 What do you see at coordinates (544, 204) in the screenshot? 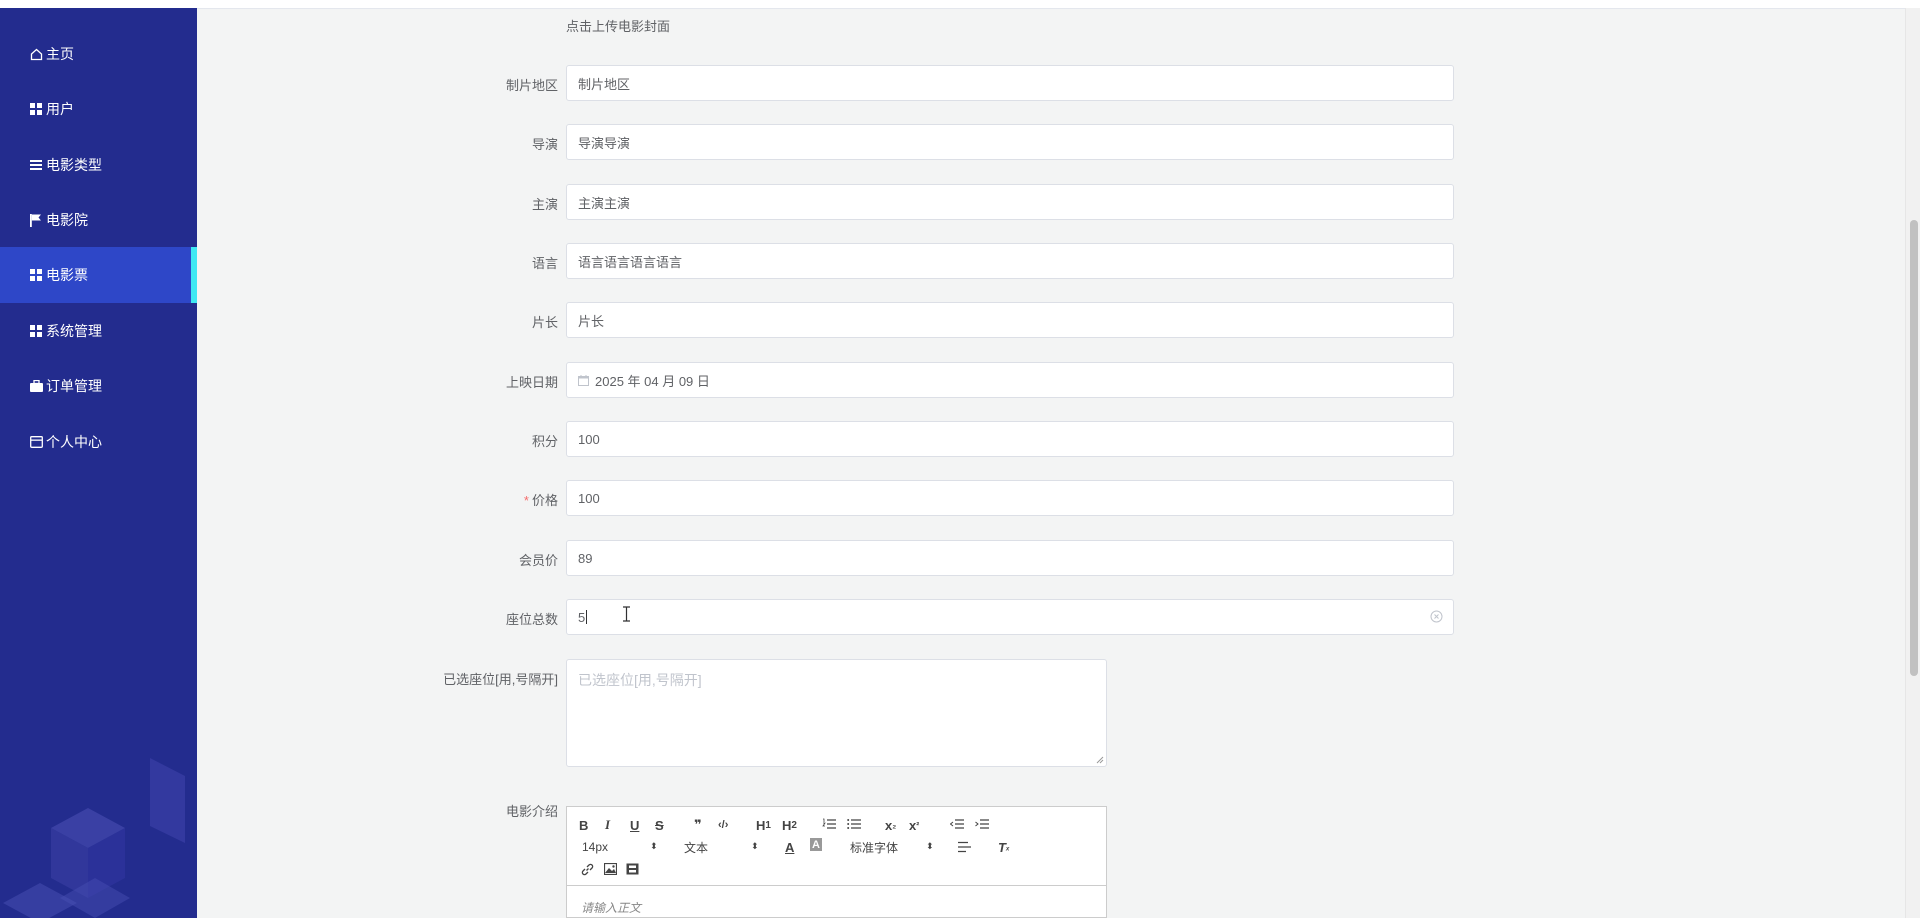
I see `field-label-cast: 主演` at bounding box center [544, 204].